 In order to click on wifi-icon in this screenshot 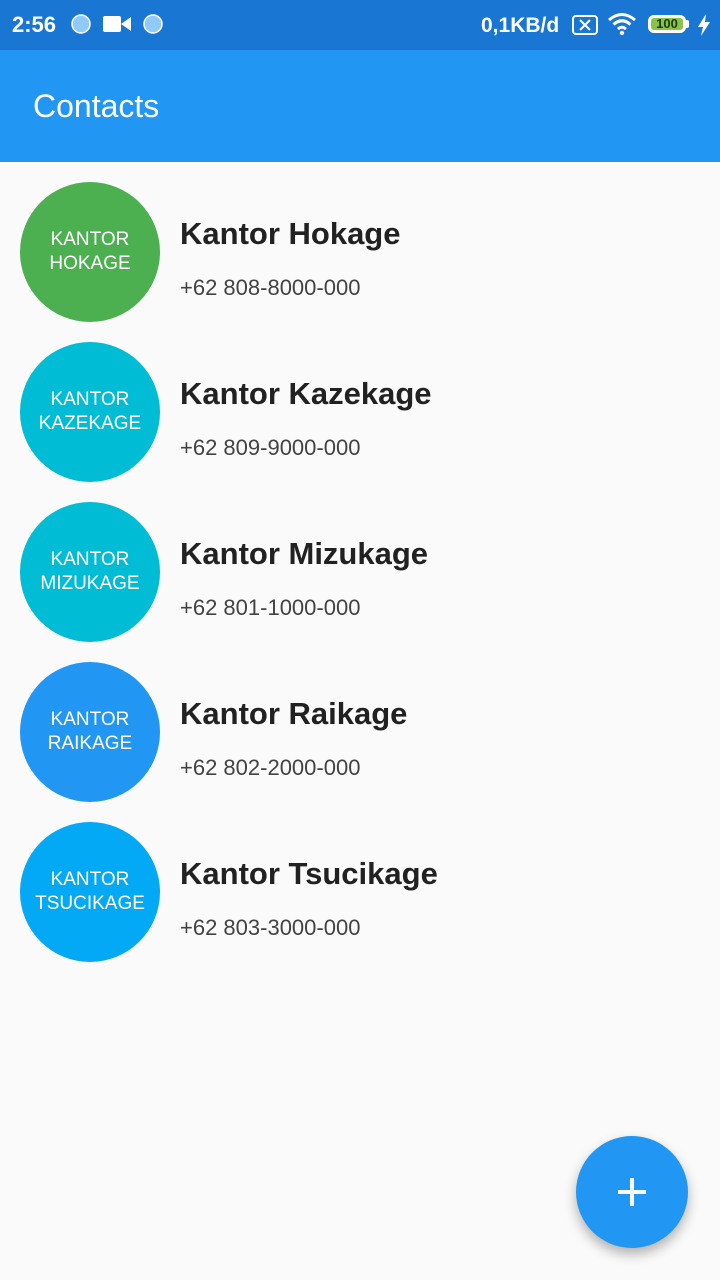, I will do `click(622, 24)`.